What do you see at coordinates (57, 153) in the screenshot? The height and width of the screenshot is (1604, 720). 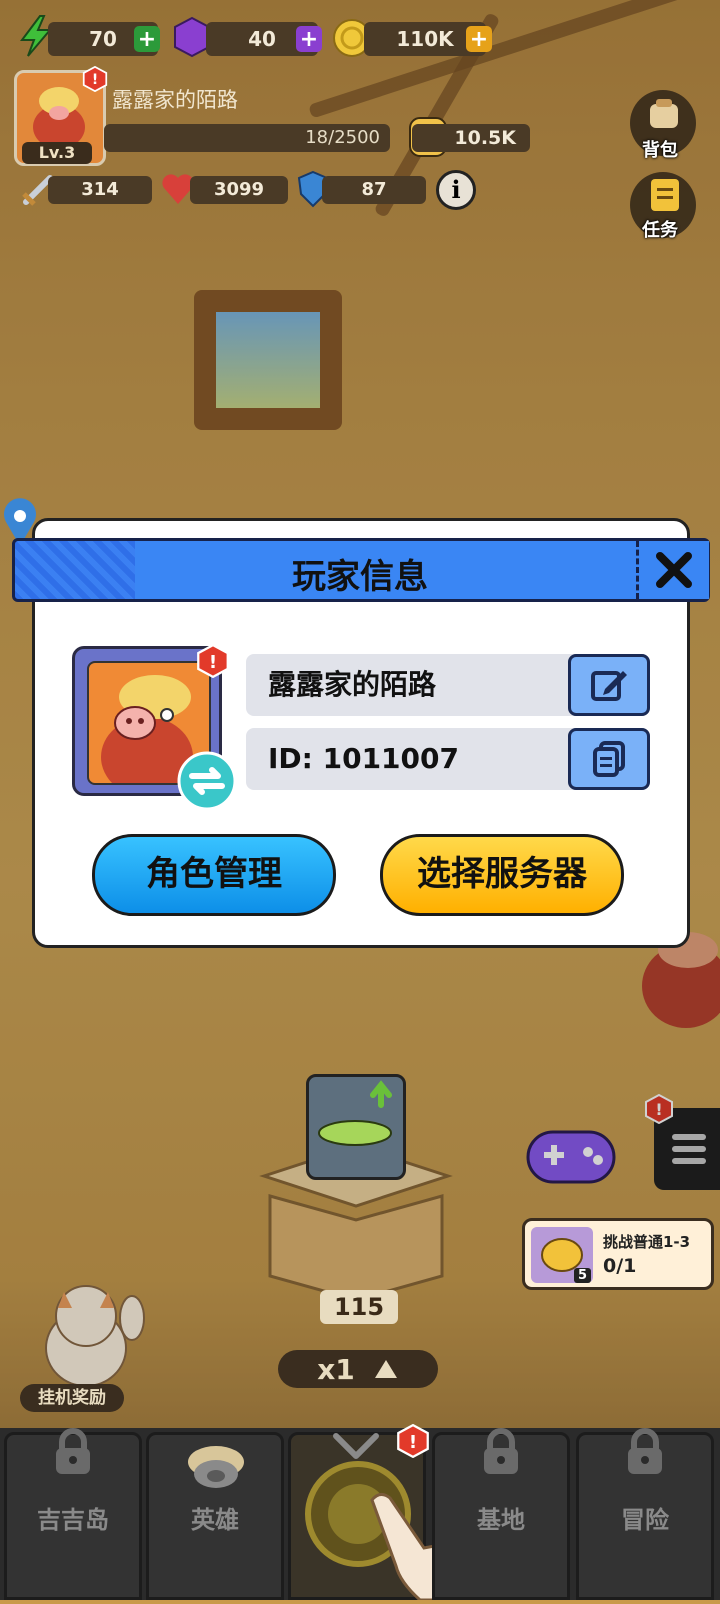 I see `player-level: Lv.3` at bounding box center [57, 153].